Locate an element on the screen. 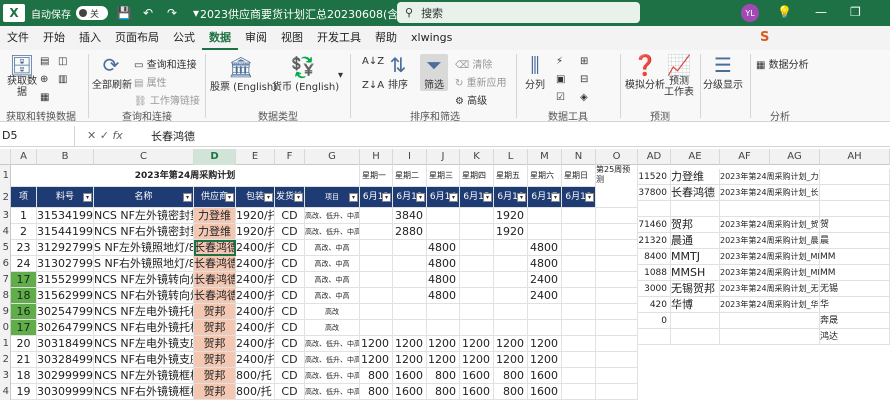  item-no-cell: 18 is located at coordinates (24, 376).